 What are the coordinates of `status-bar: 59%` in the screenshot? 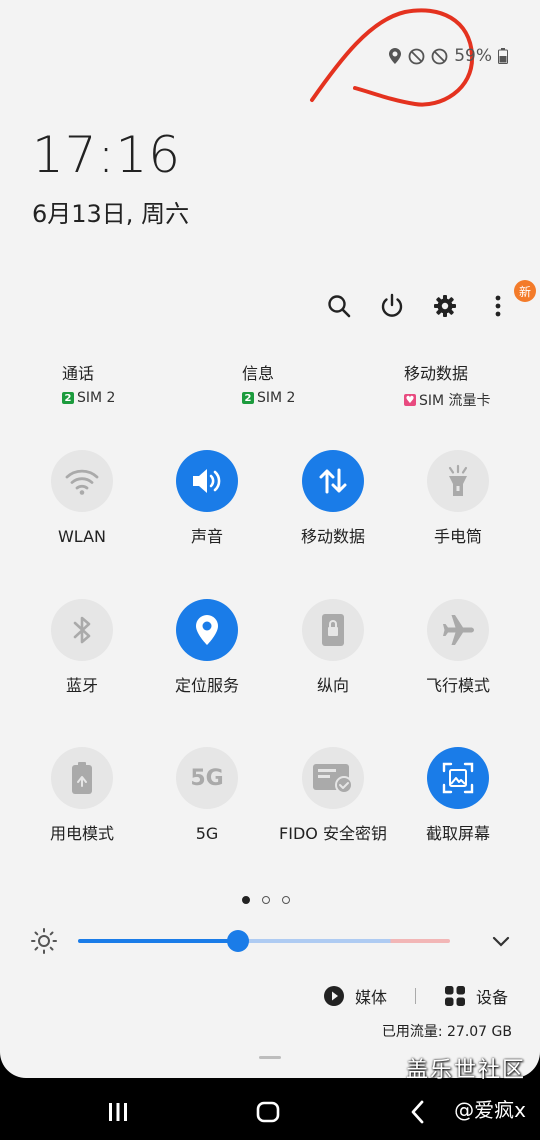 It's located at (448, 56).